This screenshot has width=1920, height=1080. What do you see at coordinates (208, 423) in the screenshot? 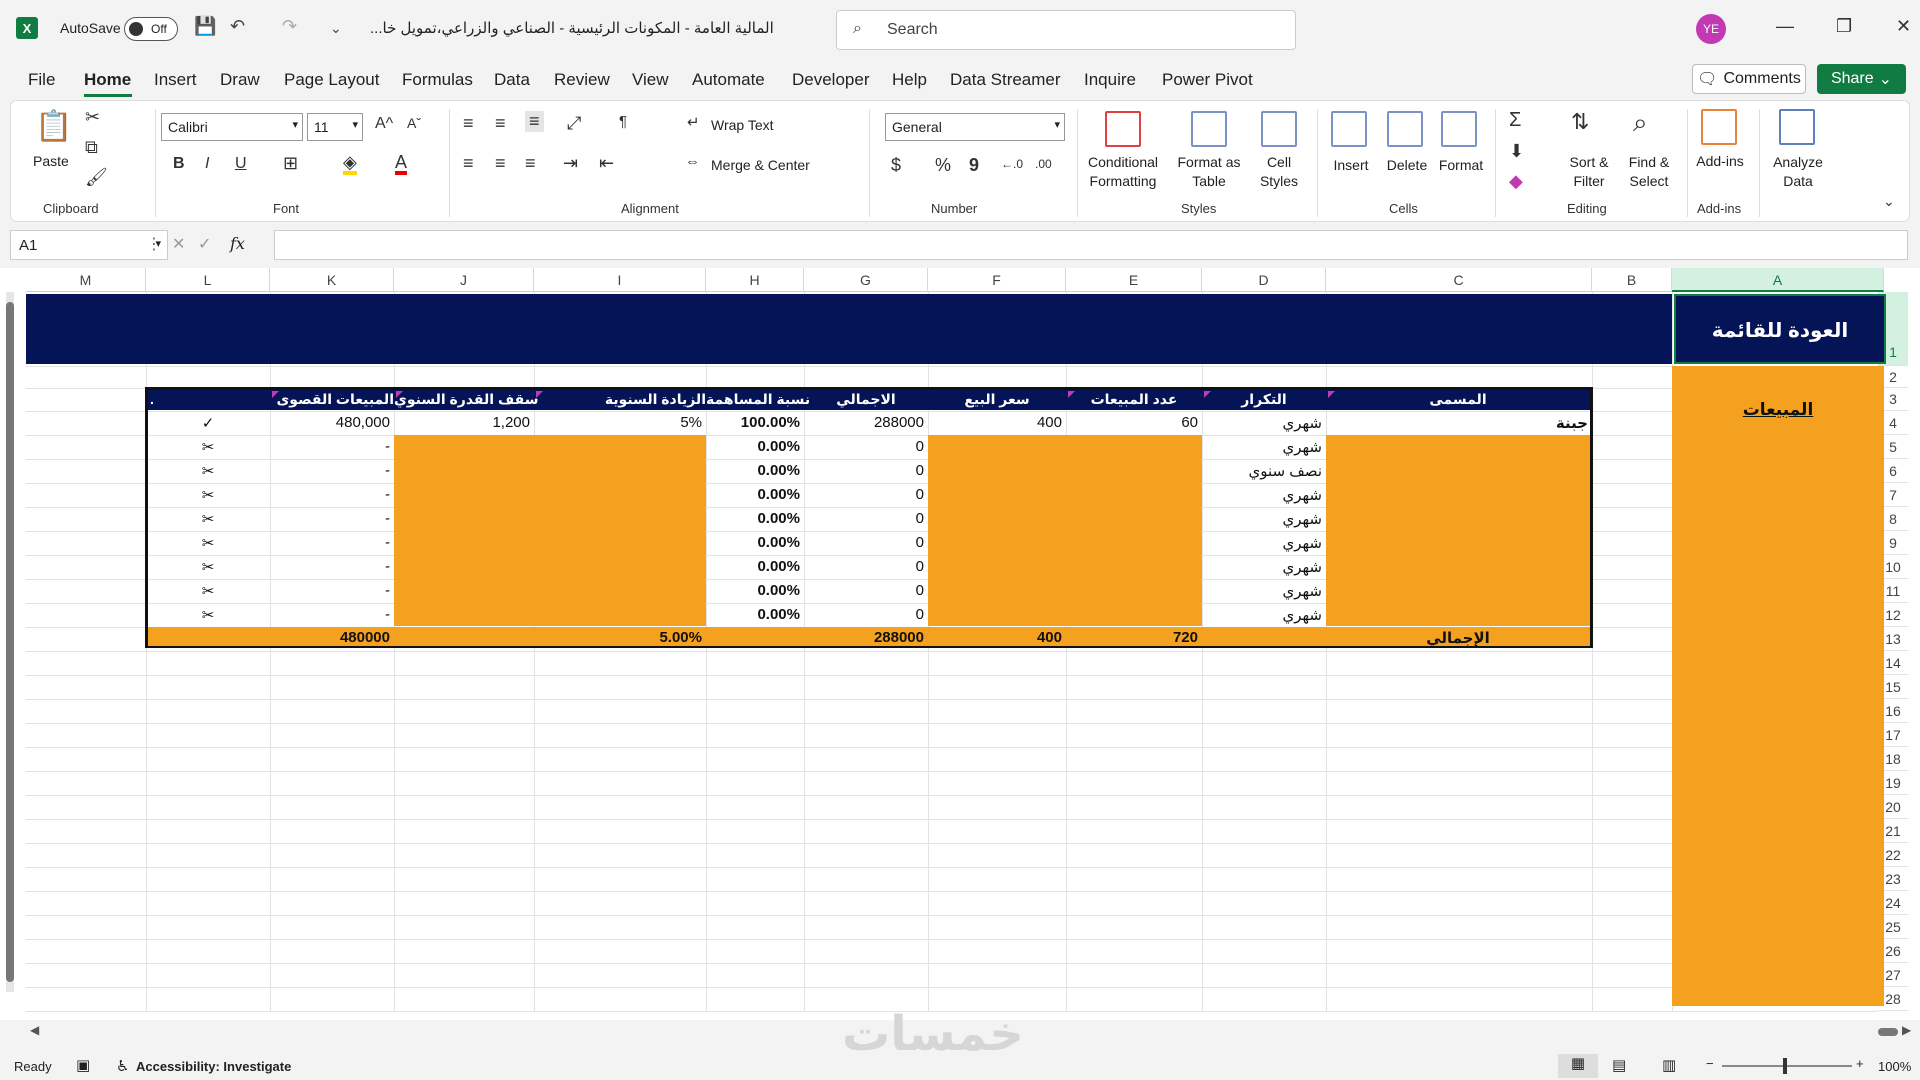
I see `cell-status-icon: ✓` at bounding box center [208, 423].